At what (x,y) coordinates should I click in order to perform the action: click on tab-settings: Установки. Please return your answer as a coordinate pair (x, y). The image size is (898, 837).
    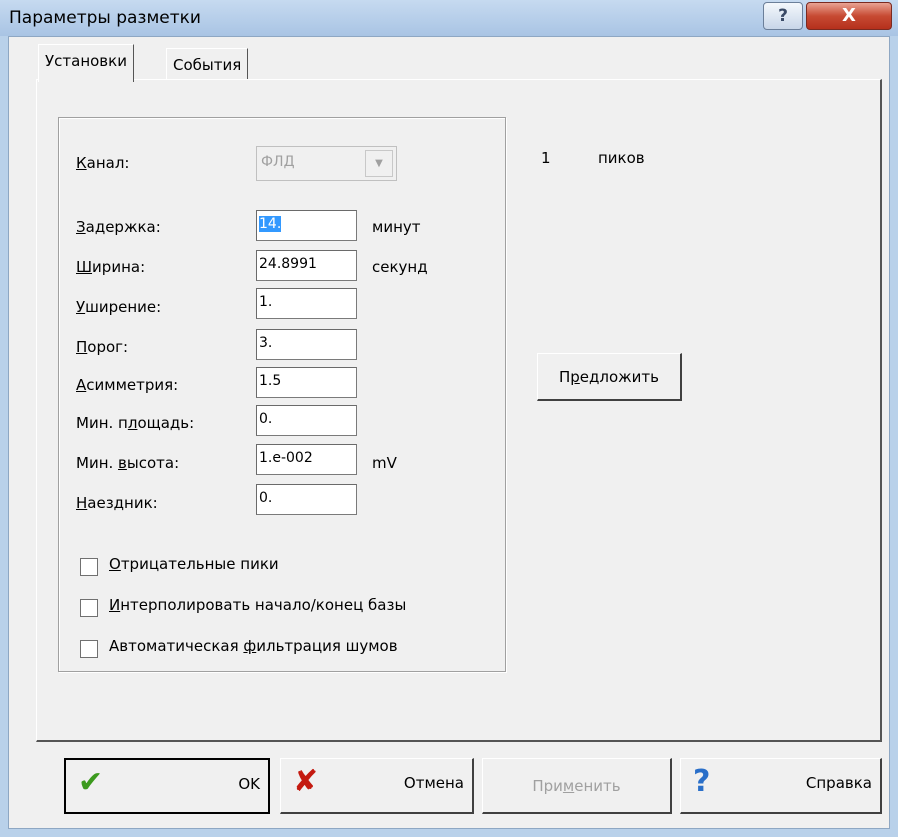
    Looking at the image, I should click on (86, 63).